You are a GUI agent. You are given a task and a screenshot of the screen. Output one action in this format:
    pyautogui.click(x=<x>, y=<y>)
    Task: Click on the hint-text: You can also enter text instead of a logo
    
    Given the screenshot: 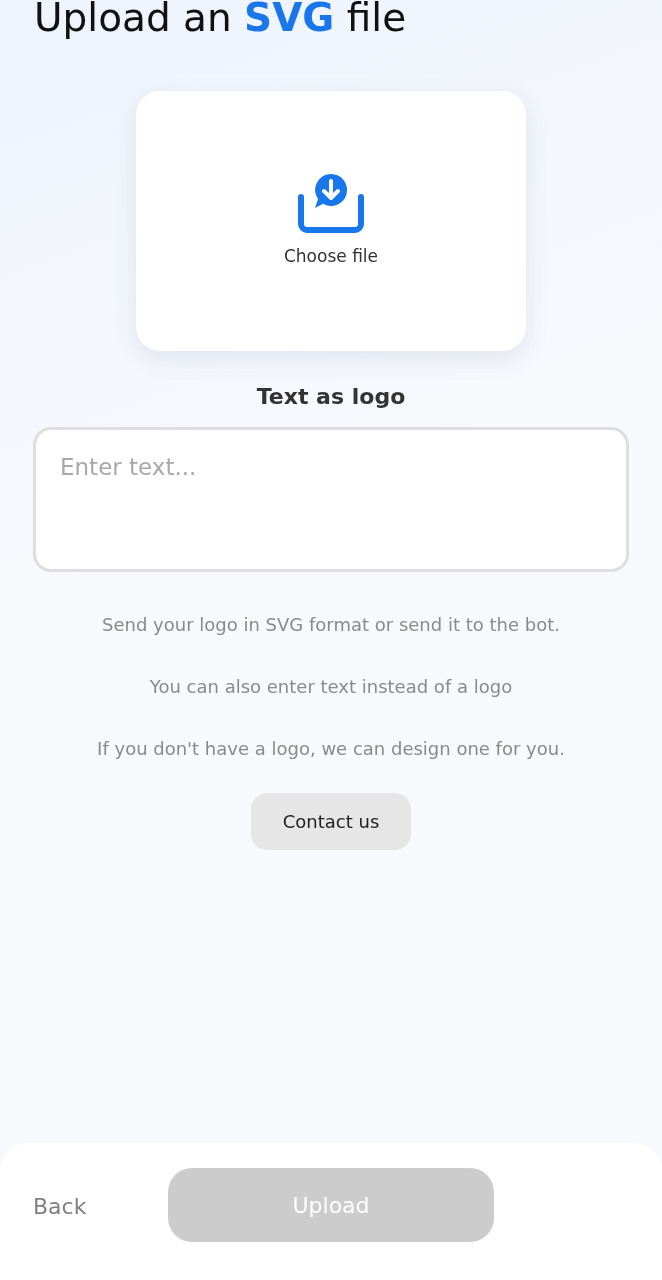 What is the action you would take?
    pyautogui.click(x=331, y=687)
    